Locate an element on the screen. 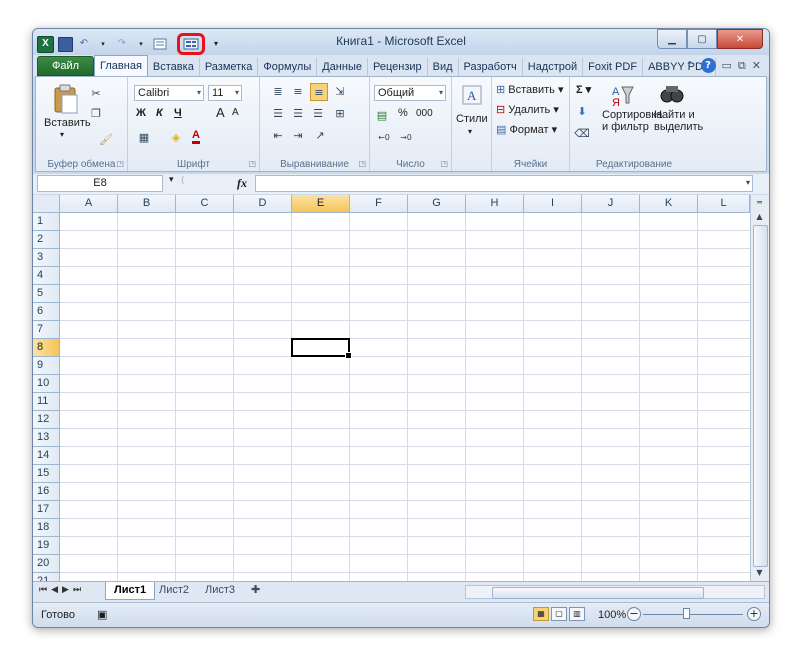  row-header: 20 is located at coordinates (46, 564).